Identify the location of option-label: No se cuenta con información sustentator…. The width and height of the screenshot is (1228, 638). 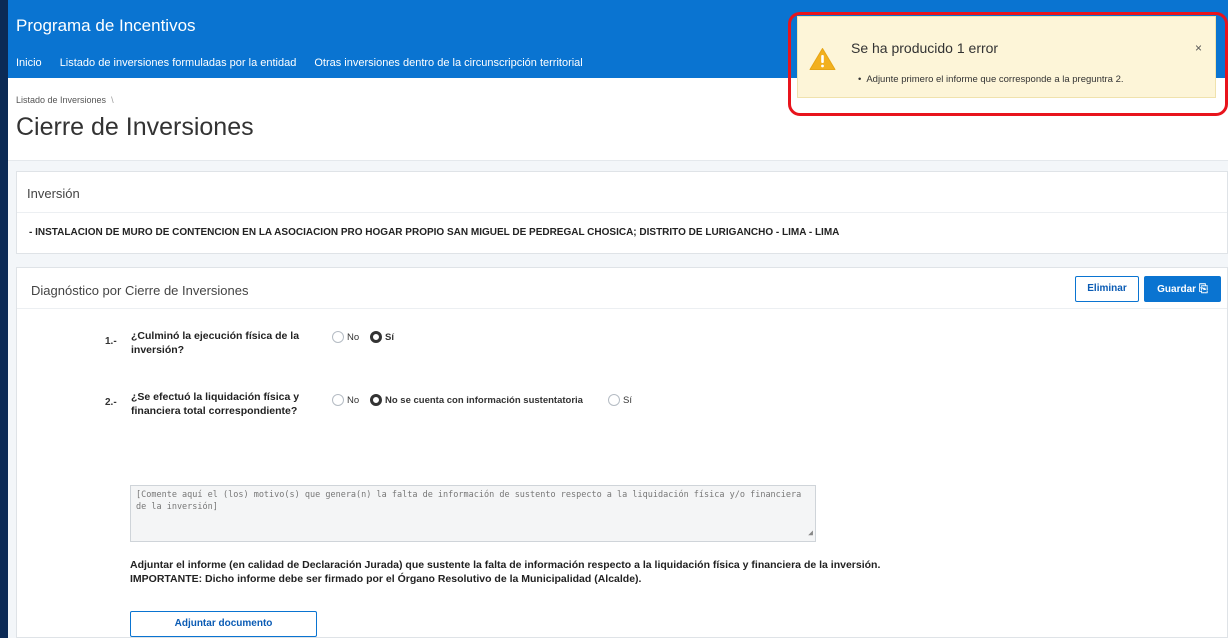
(484, 400).